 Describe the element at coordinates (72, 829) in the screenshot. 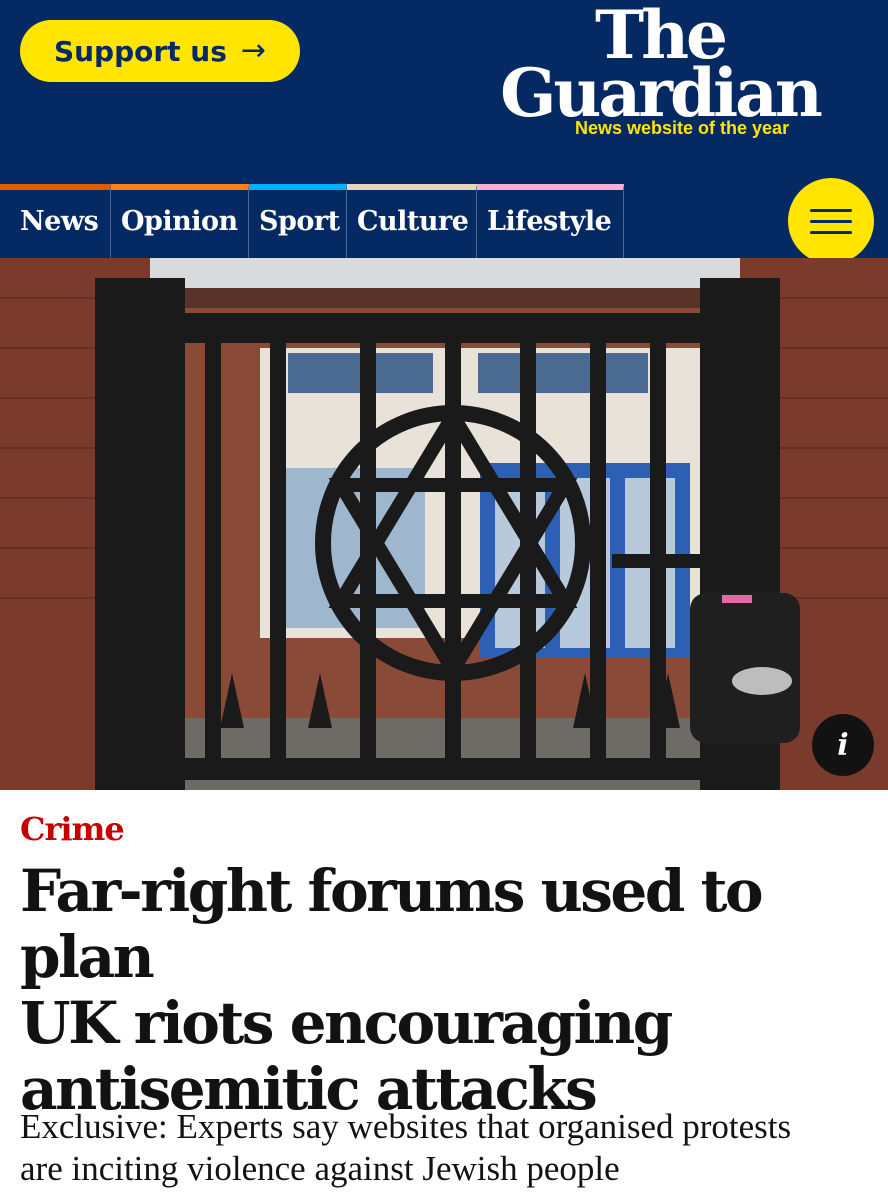

I see `section-kicker: Crime` at that location.